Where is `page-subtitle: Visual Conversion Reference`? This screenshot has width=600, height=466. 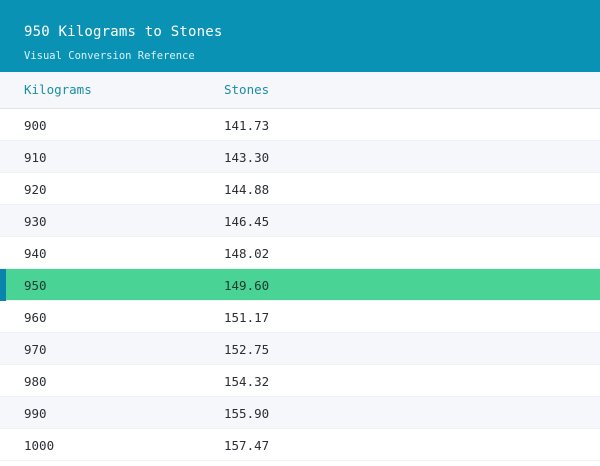
page-subtitle: Visual Conversion Reference is located at coordinates (109, 56).